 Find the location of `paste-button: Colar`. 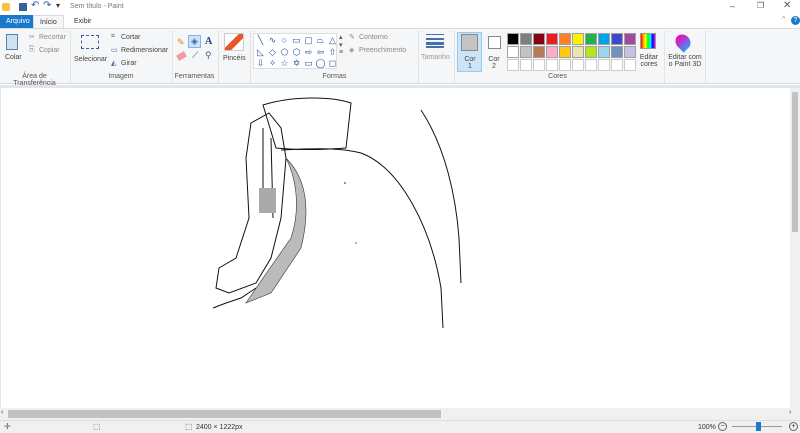

paste-button: Colar is located at coordinates (13, 57).